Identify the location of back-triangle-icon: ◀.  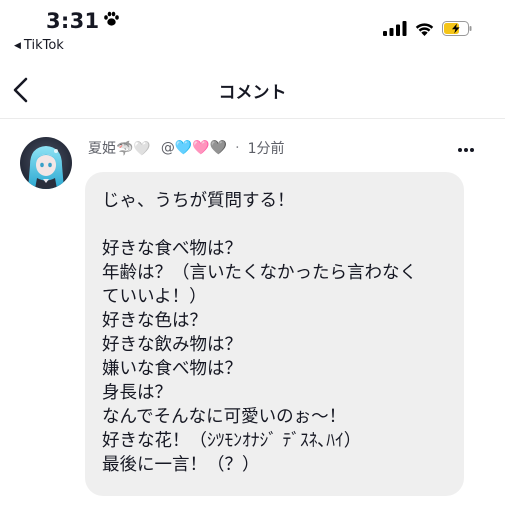
(17, 45).